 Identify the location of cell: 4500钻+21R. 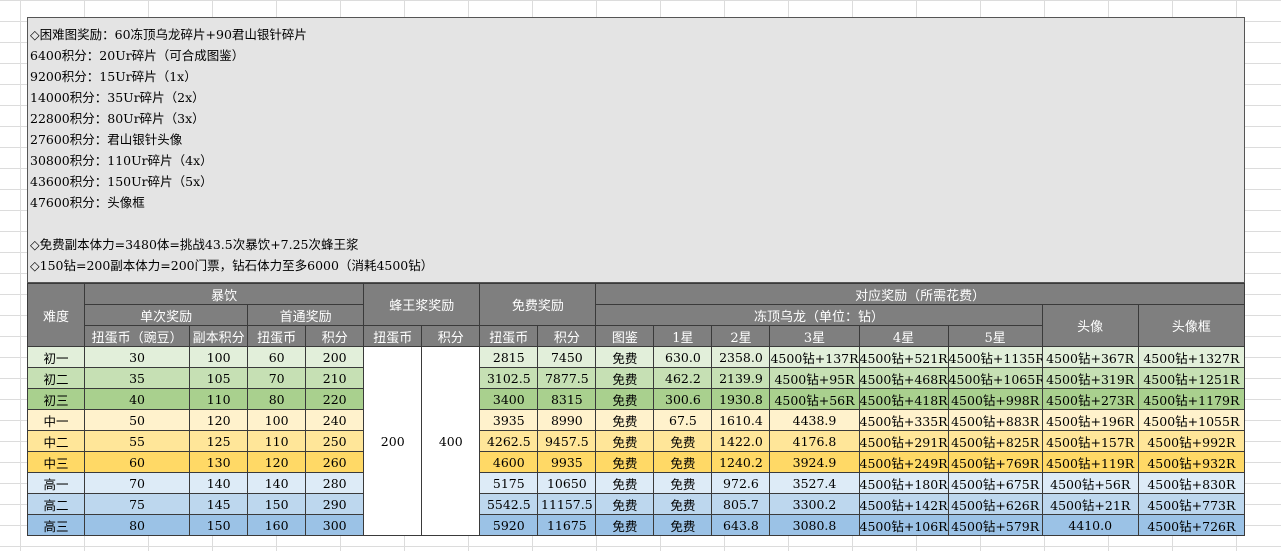
(1090, 504).